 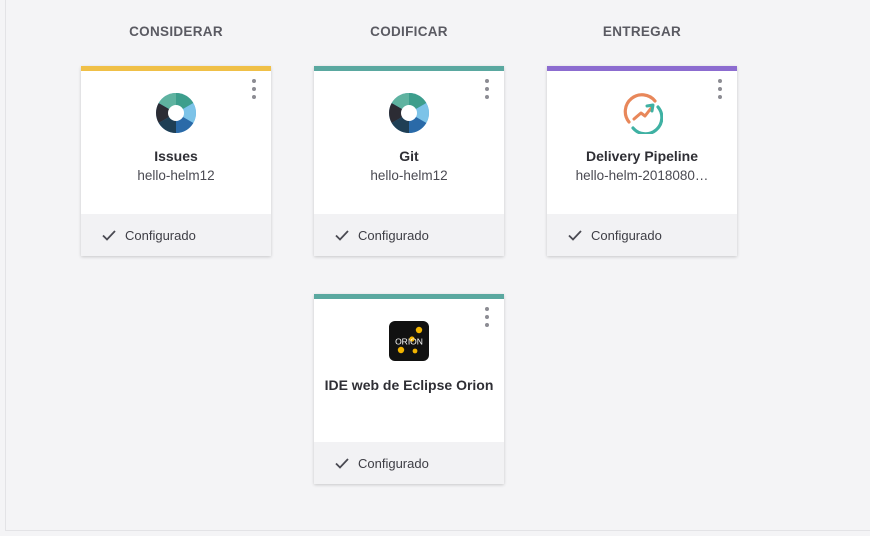 I want to click on issues-logo-icon, so click(x=176, y=113).